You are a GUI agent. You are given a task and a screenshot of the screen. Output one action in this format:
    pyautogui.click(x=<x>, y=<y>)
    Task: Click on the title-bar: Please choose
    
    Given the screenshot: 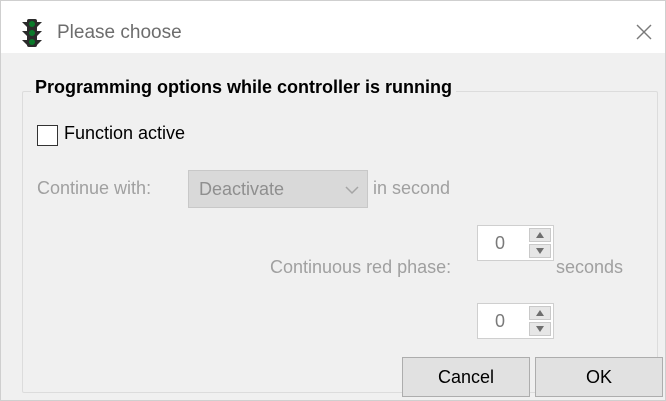 What is the action you would take?
    pyautogui.click(x=333, y=27)
    